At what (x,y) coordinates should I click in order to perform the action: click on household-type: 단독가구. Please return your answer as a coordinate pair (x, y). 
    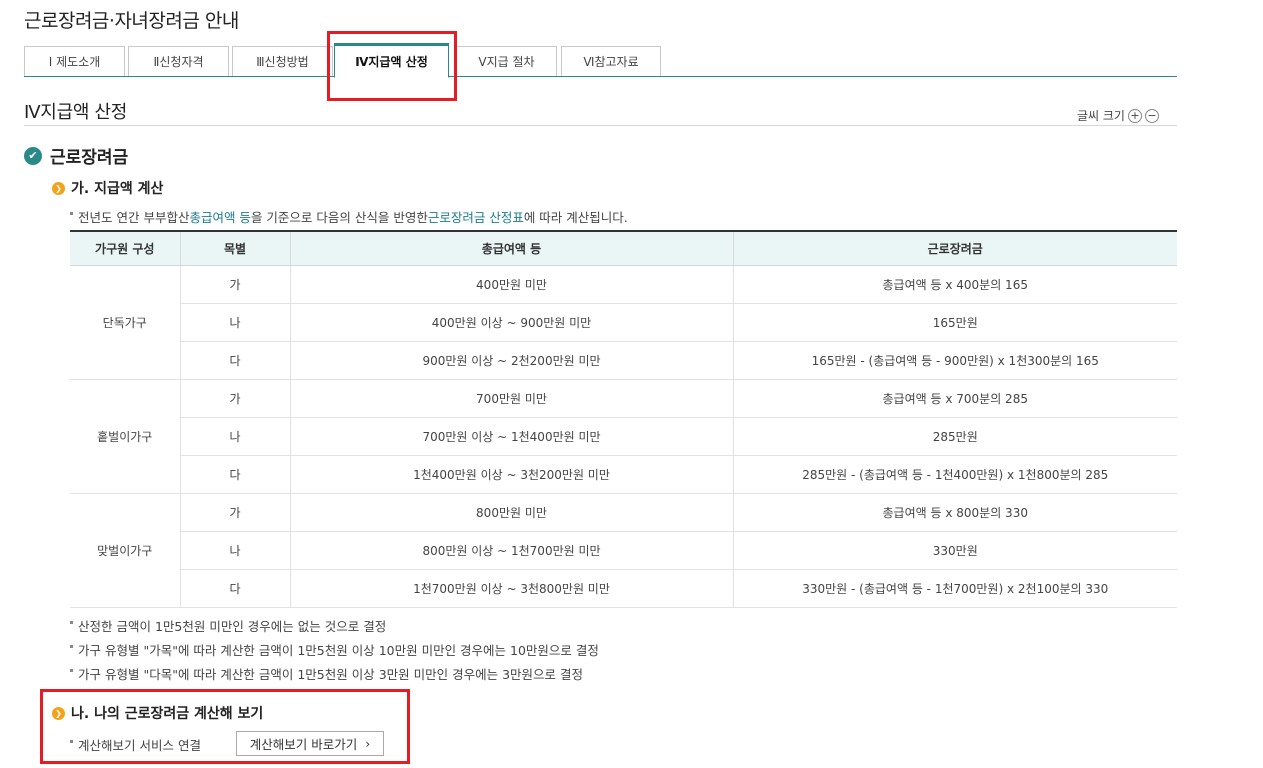
    Looking at the image, I should click on (125, 322).